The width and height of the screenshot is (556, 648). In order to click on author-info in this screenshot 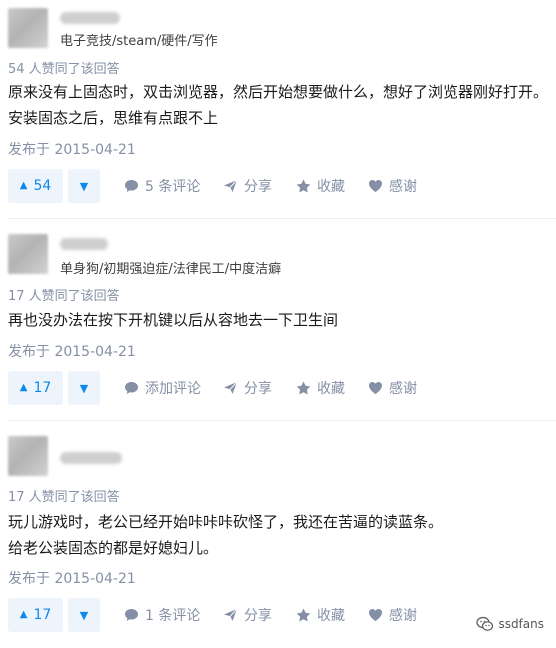, I will do `click(258, 456)`.